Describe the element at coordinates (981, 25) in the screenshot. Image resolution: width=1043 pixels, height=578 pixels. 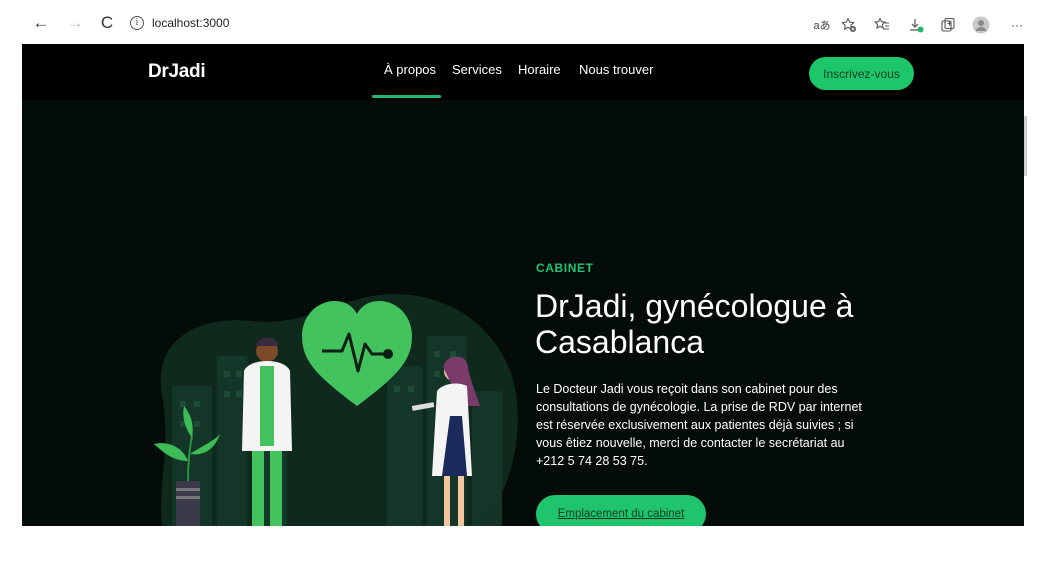
I see `profile-icon` at that location.